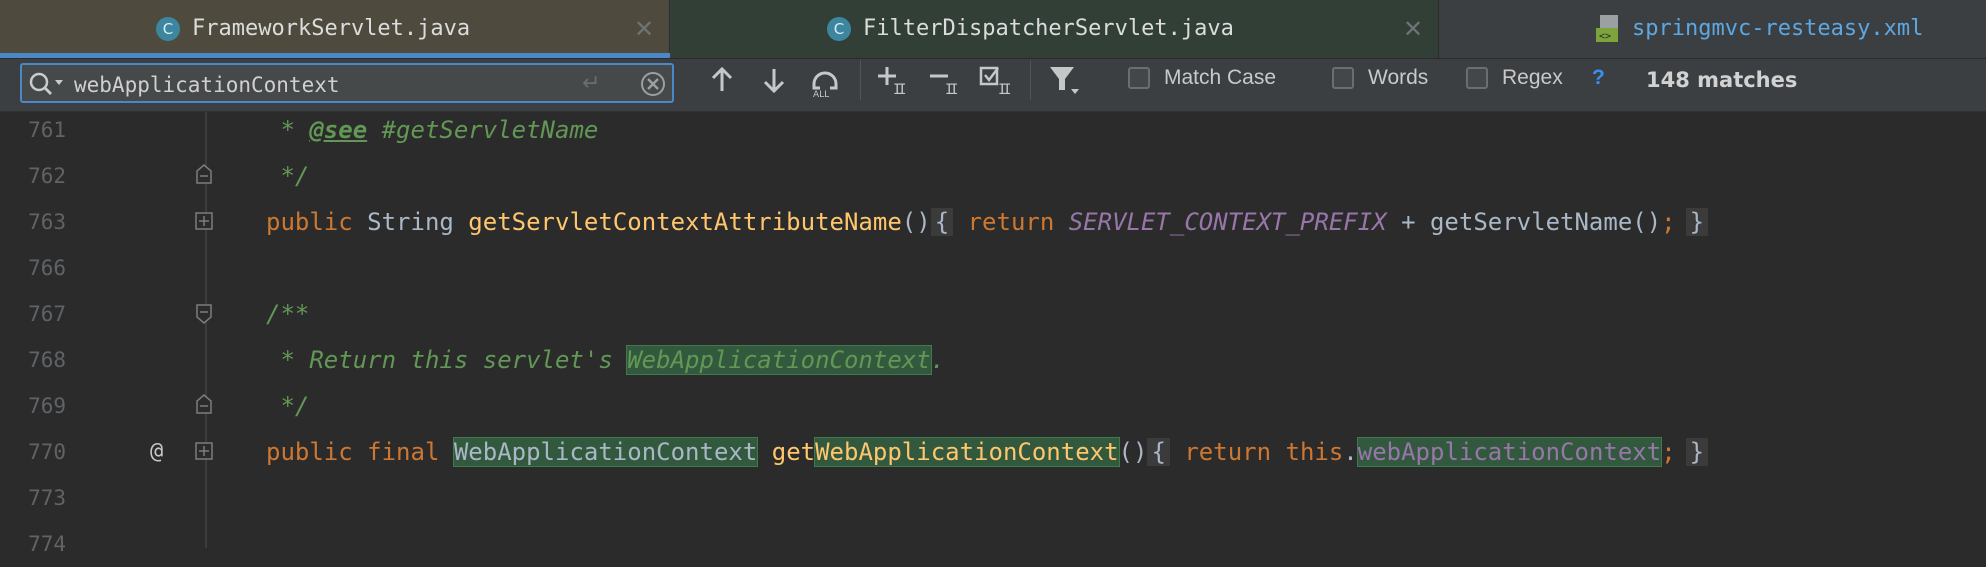 This screenshot has width=1986, height=567. I want to click on add-selection-next-occurrence-button: II, so click(892, 80).